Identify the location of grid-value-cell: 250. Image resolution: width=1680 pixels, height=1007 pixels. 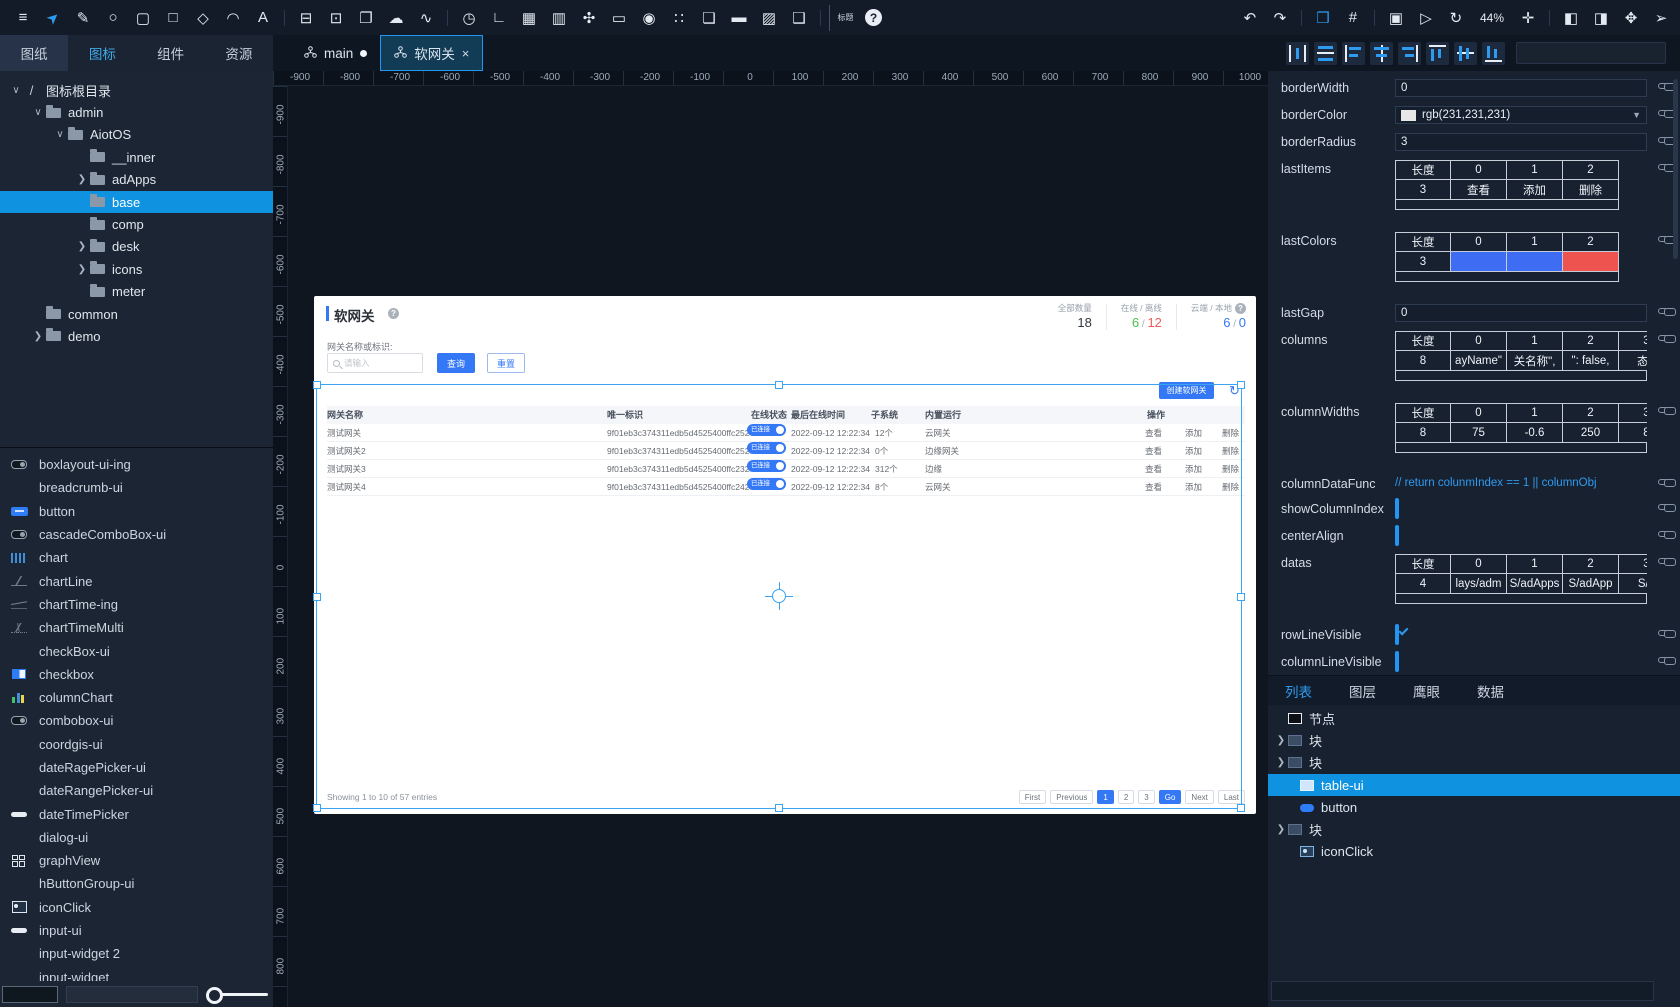
(1591, 433).